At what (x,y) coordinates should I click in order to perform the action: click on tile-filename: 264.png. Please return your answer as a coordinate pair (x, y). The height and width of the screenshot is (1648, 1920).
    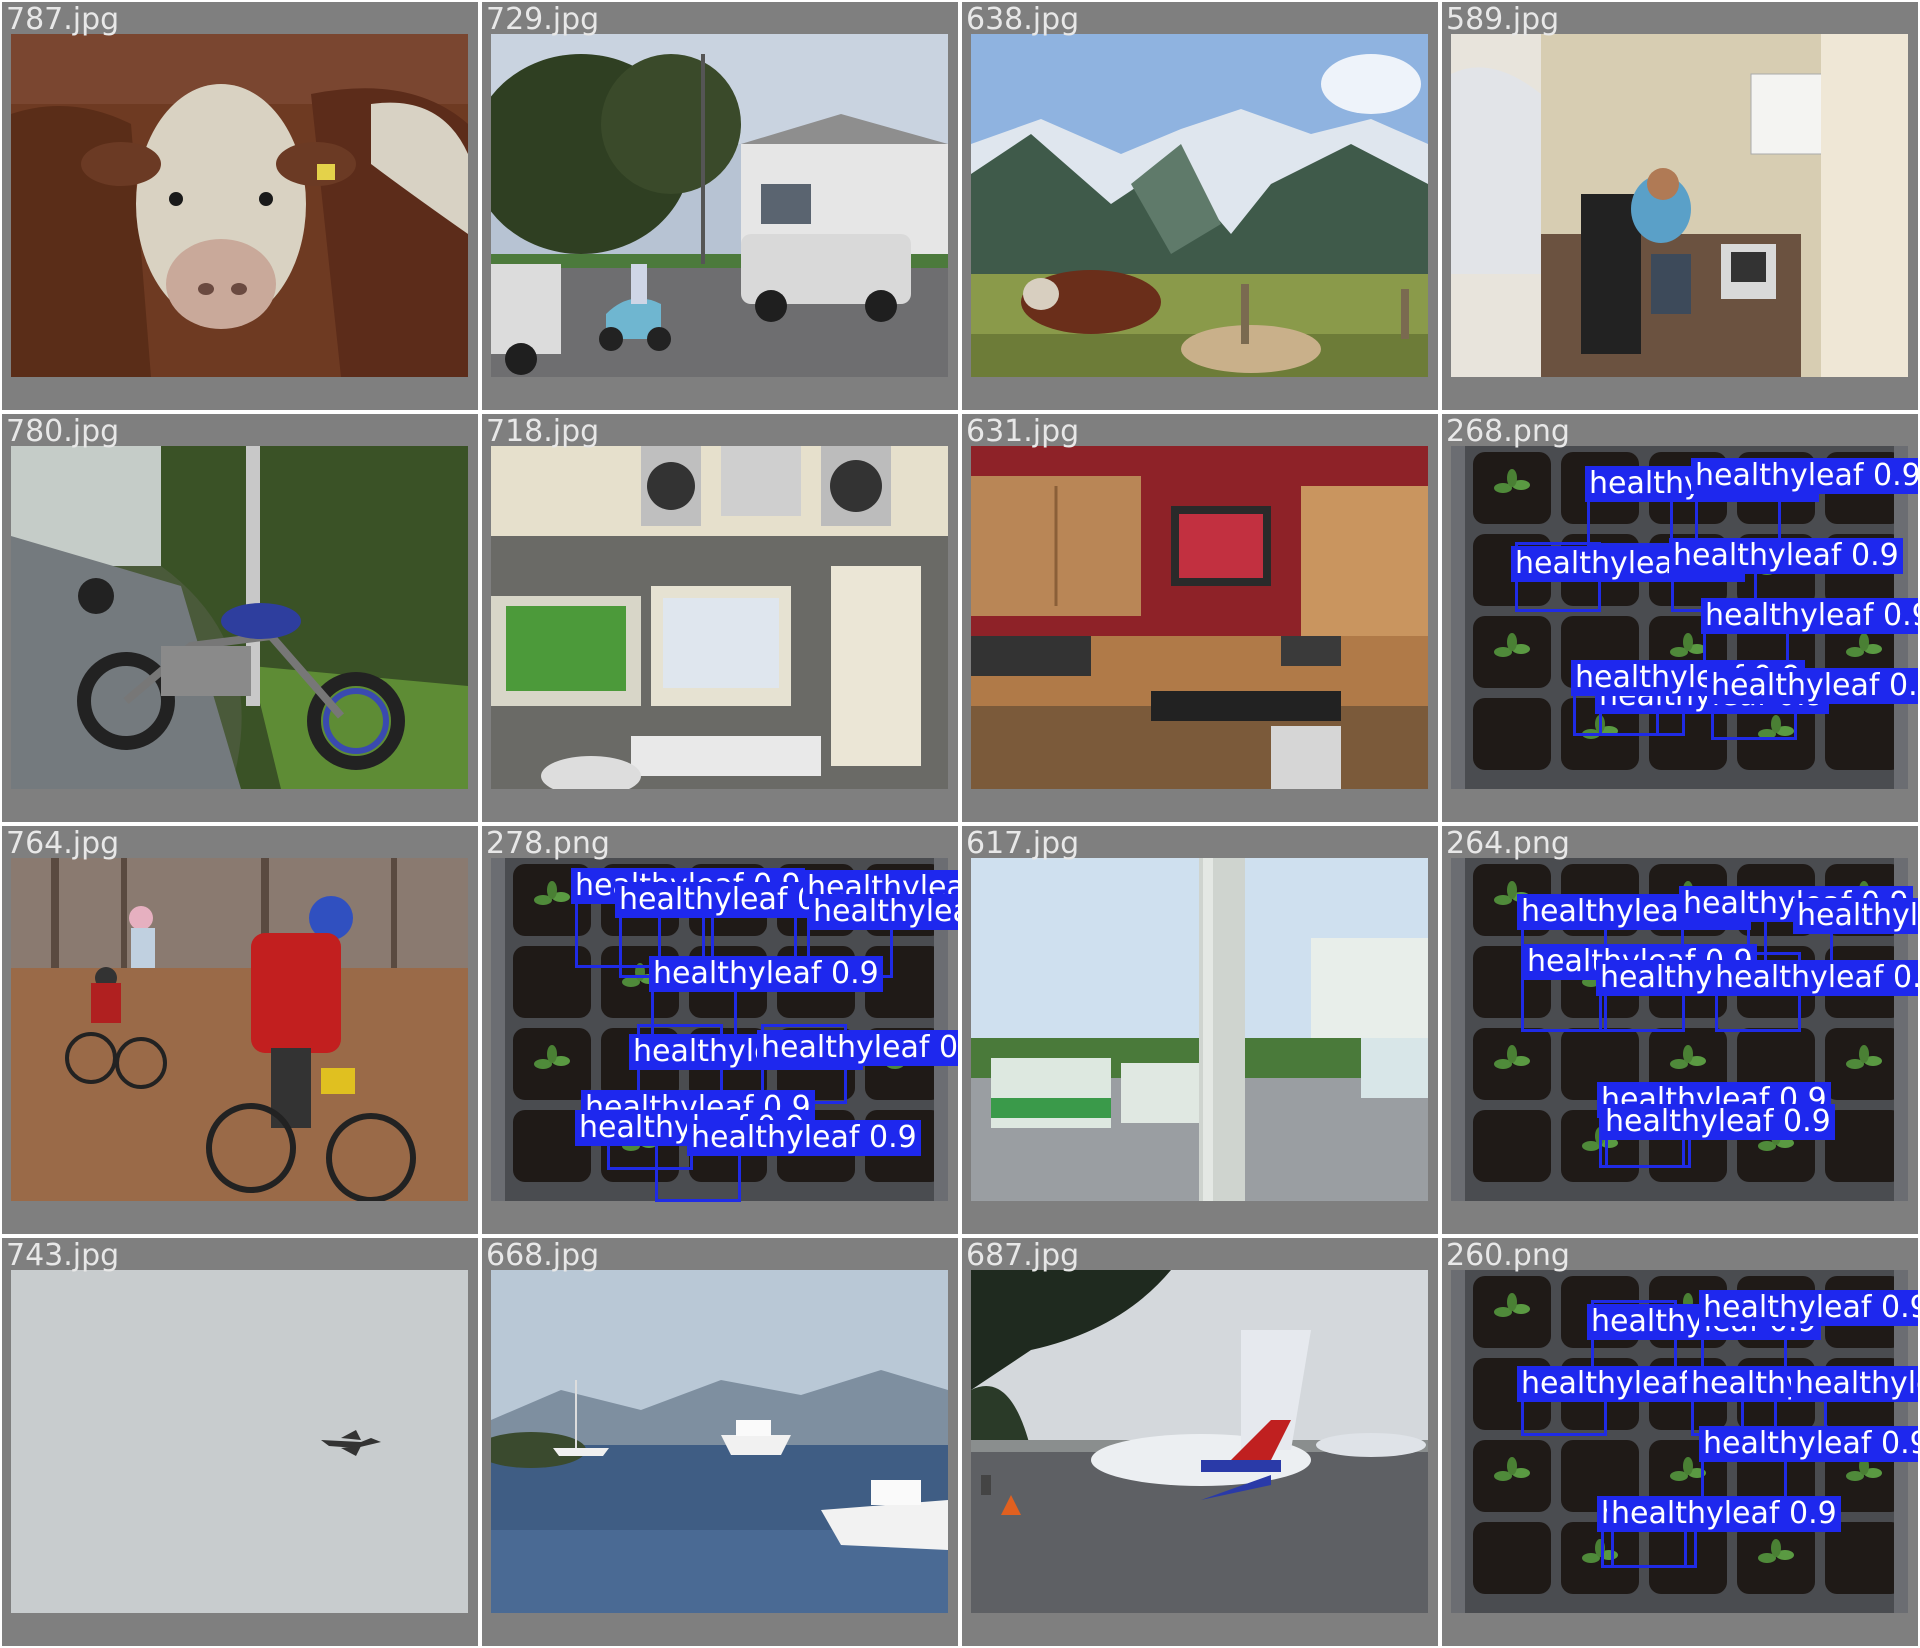
    Looking at the image, I should click on (1508, 843).